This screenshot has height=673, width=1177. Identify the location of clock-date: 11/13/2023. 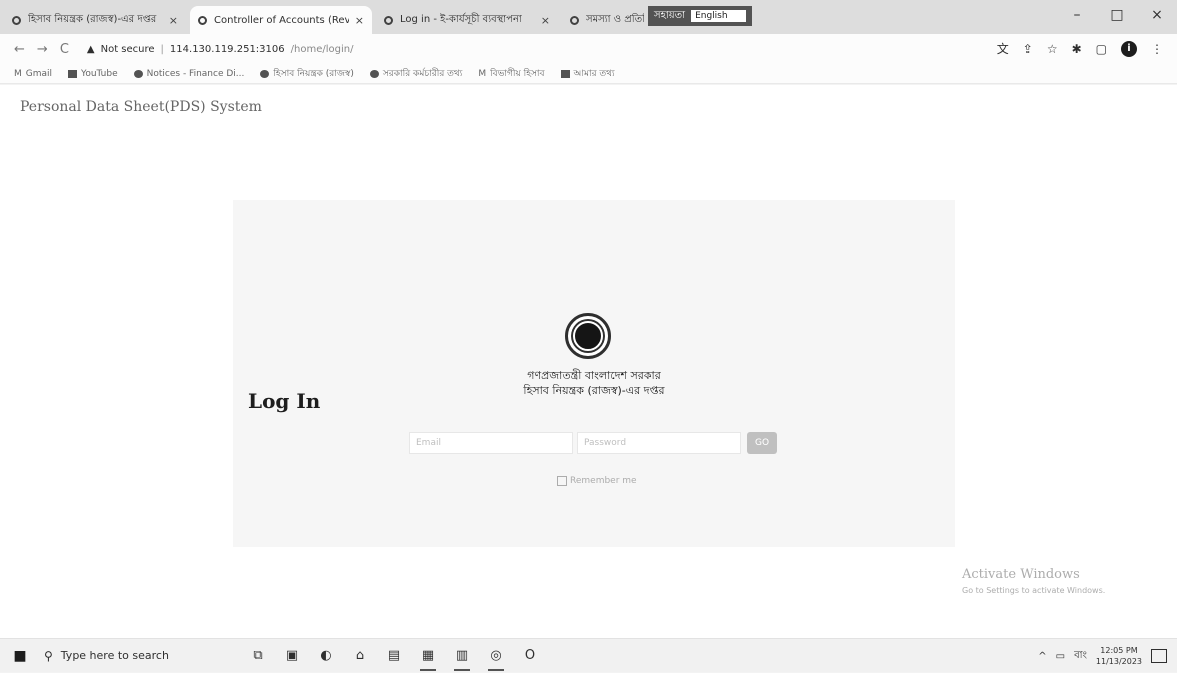
(1118, 661).